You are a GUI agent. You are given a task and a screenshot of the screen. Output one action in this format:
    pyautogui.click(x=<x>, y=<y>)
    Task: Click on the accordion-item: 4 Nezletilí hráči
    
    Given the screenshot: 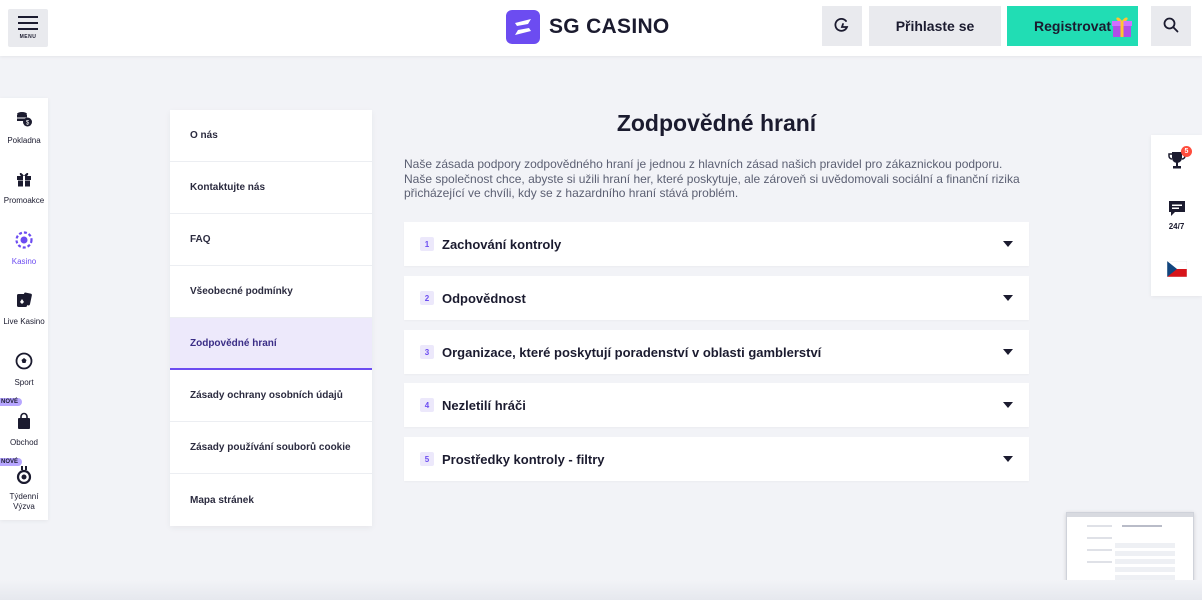 What is the action you would take?
    pyautogui.click(x=716, y=405)
    